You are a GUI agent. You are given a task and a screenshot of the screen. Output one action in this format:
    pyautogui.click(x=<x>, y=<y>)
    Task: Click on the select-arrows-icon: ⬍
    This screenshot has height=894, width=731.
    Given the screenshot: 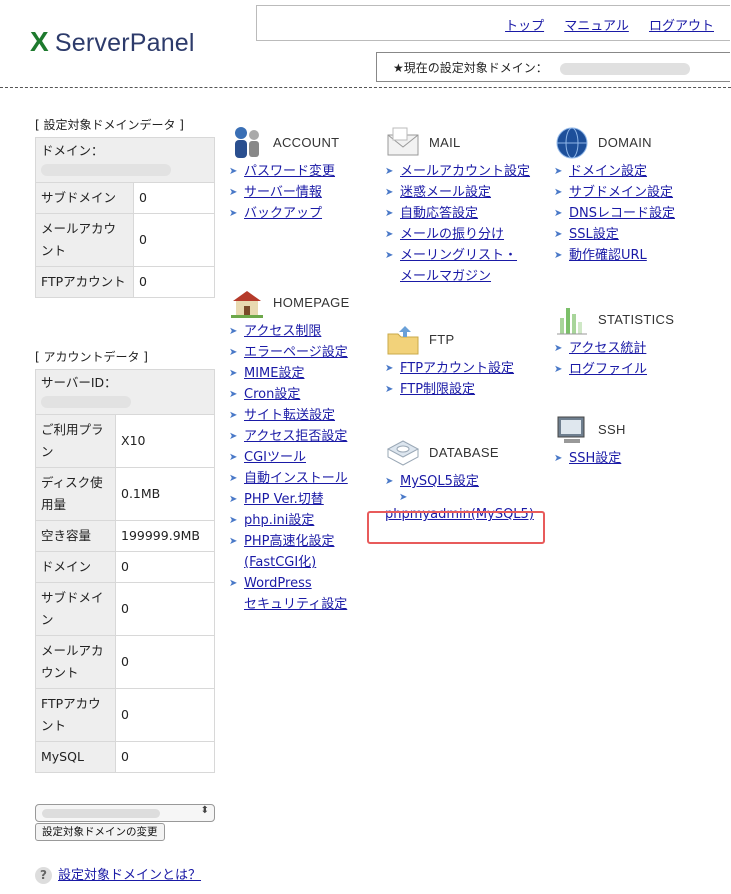 What is the action you would take?
    pyautogui.click(x=204, y=810)
    